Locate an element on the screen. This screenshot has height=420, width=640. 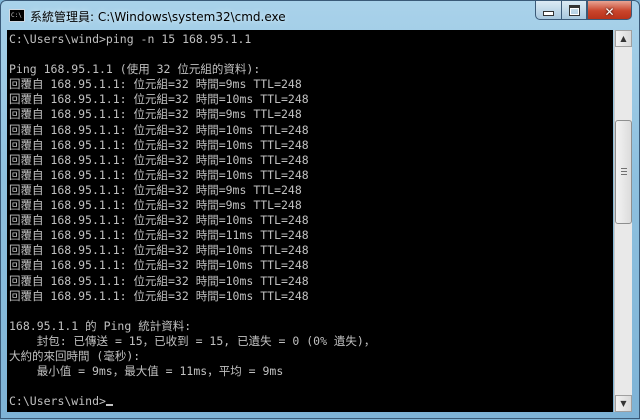
window-title: 系統管理員: C:\Windows\system32\cmd.exe is located at coordinates (158, 17).